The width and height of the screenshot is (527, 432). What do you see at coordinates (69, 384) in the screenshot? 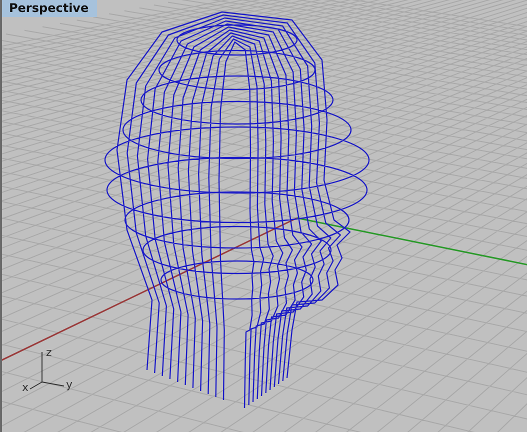
I see `axis-label: y` at bounding box center [69, 384].